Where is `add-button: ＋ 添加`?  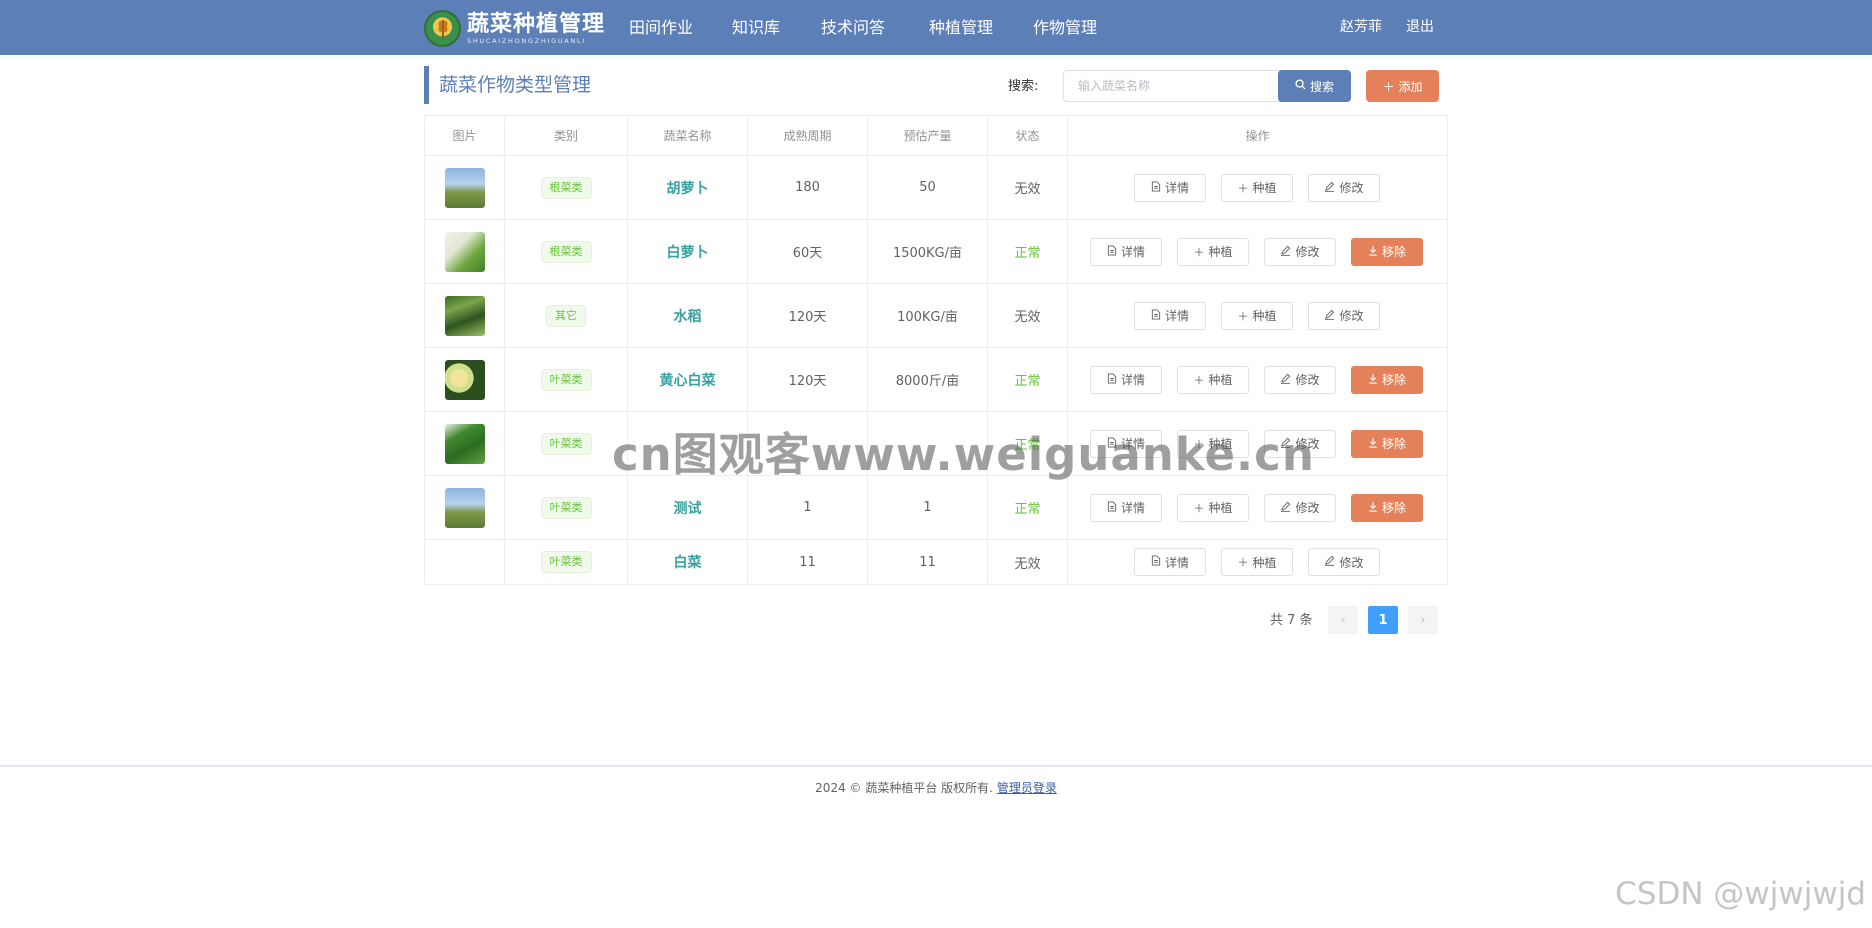
add-button: ＋ 添加 is located at coordinates (1402, 86).